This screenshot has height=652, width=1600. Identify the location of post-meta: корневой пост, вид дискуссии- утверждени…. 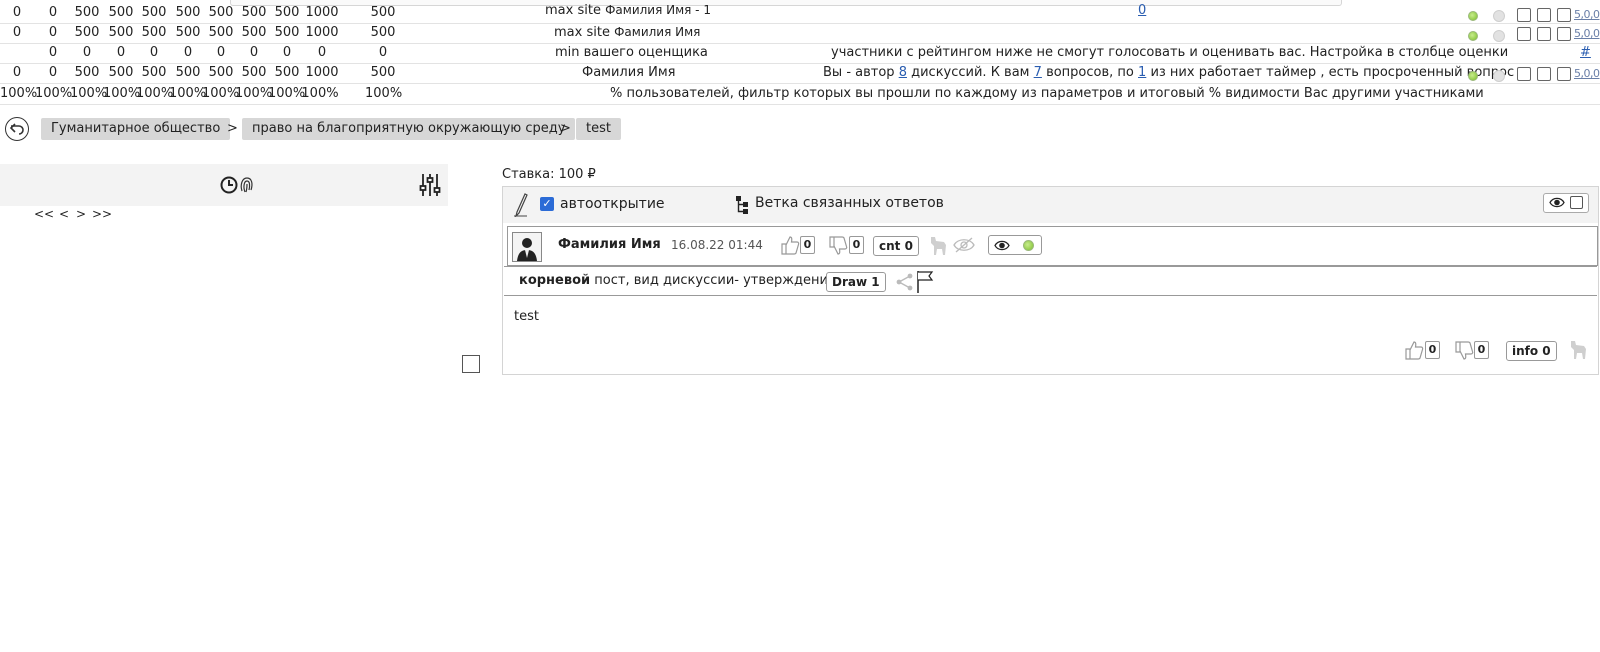
(1050, 281).